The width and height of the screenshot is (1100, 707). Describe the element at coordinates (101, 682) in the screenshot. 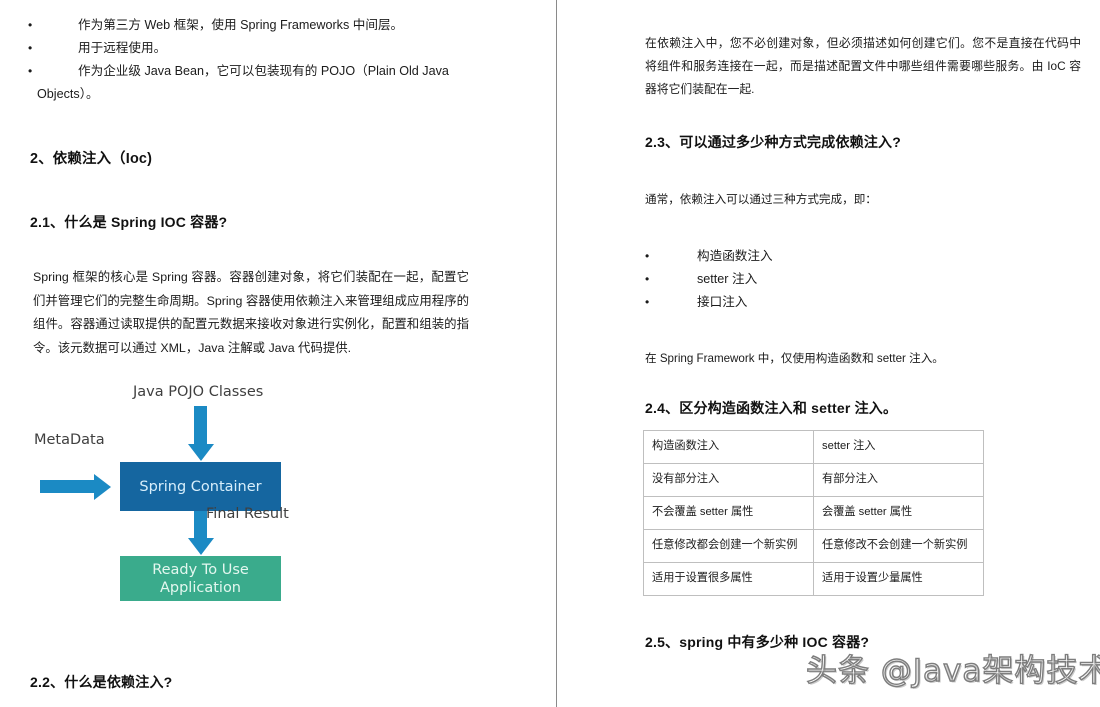

I see `heading-section-2-2: 2.2、什么是依赖注入?` at that location.